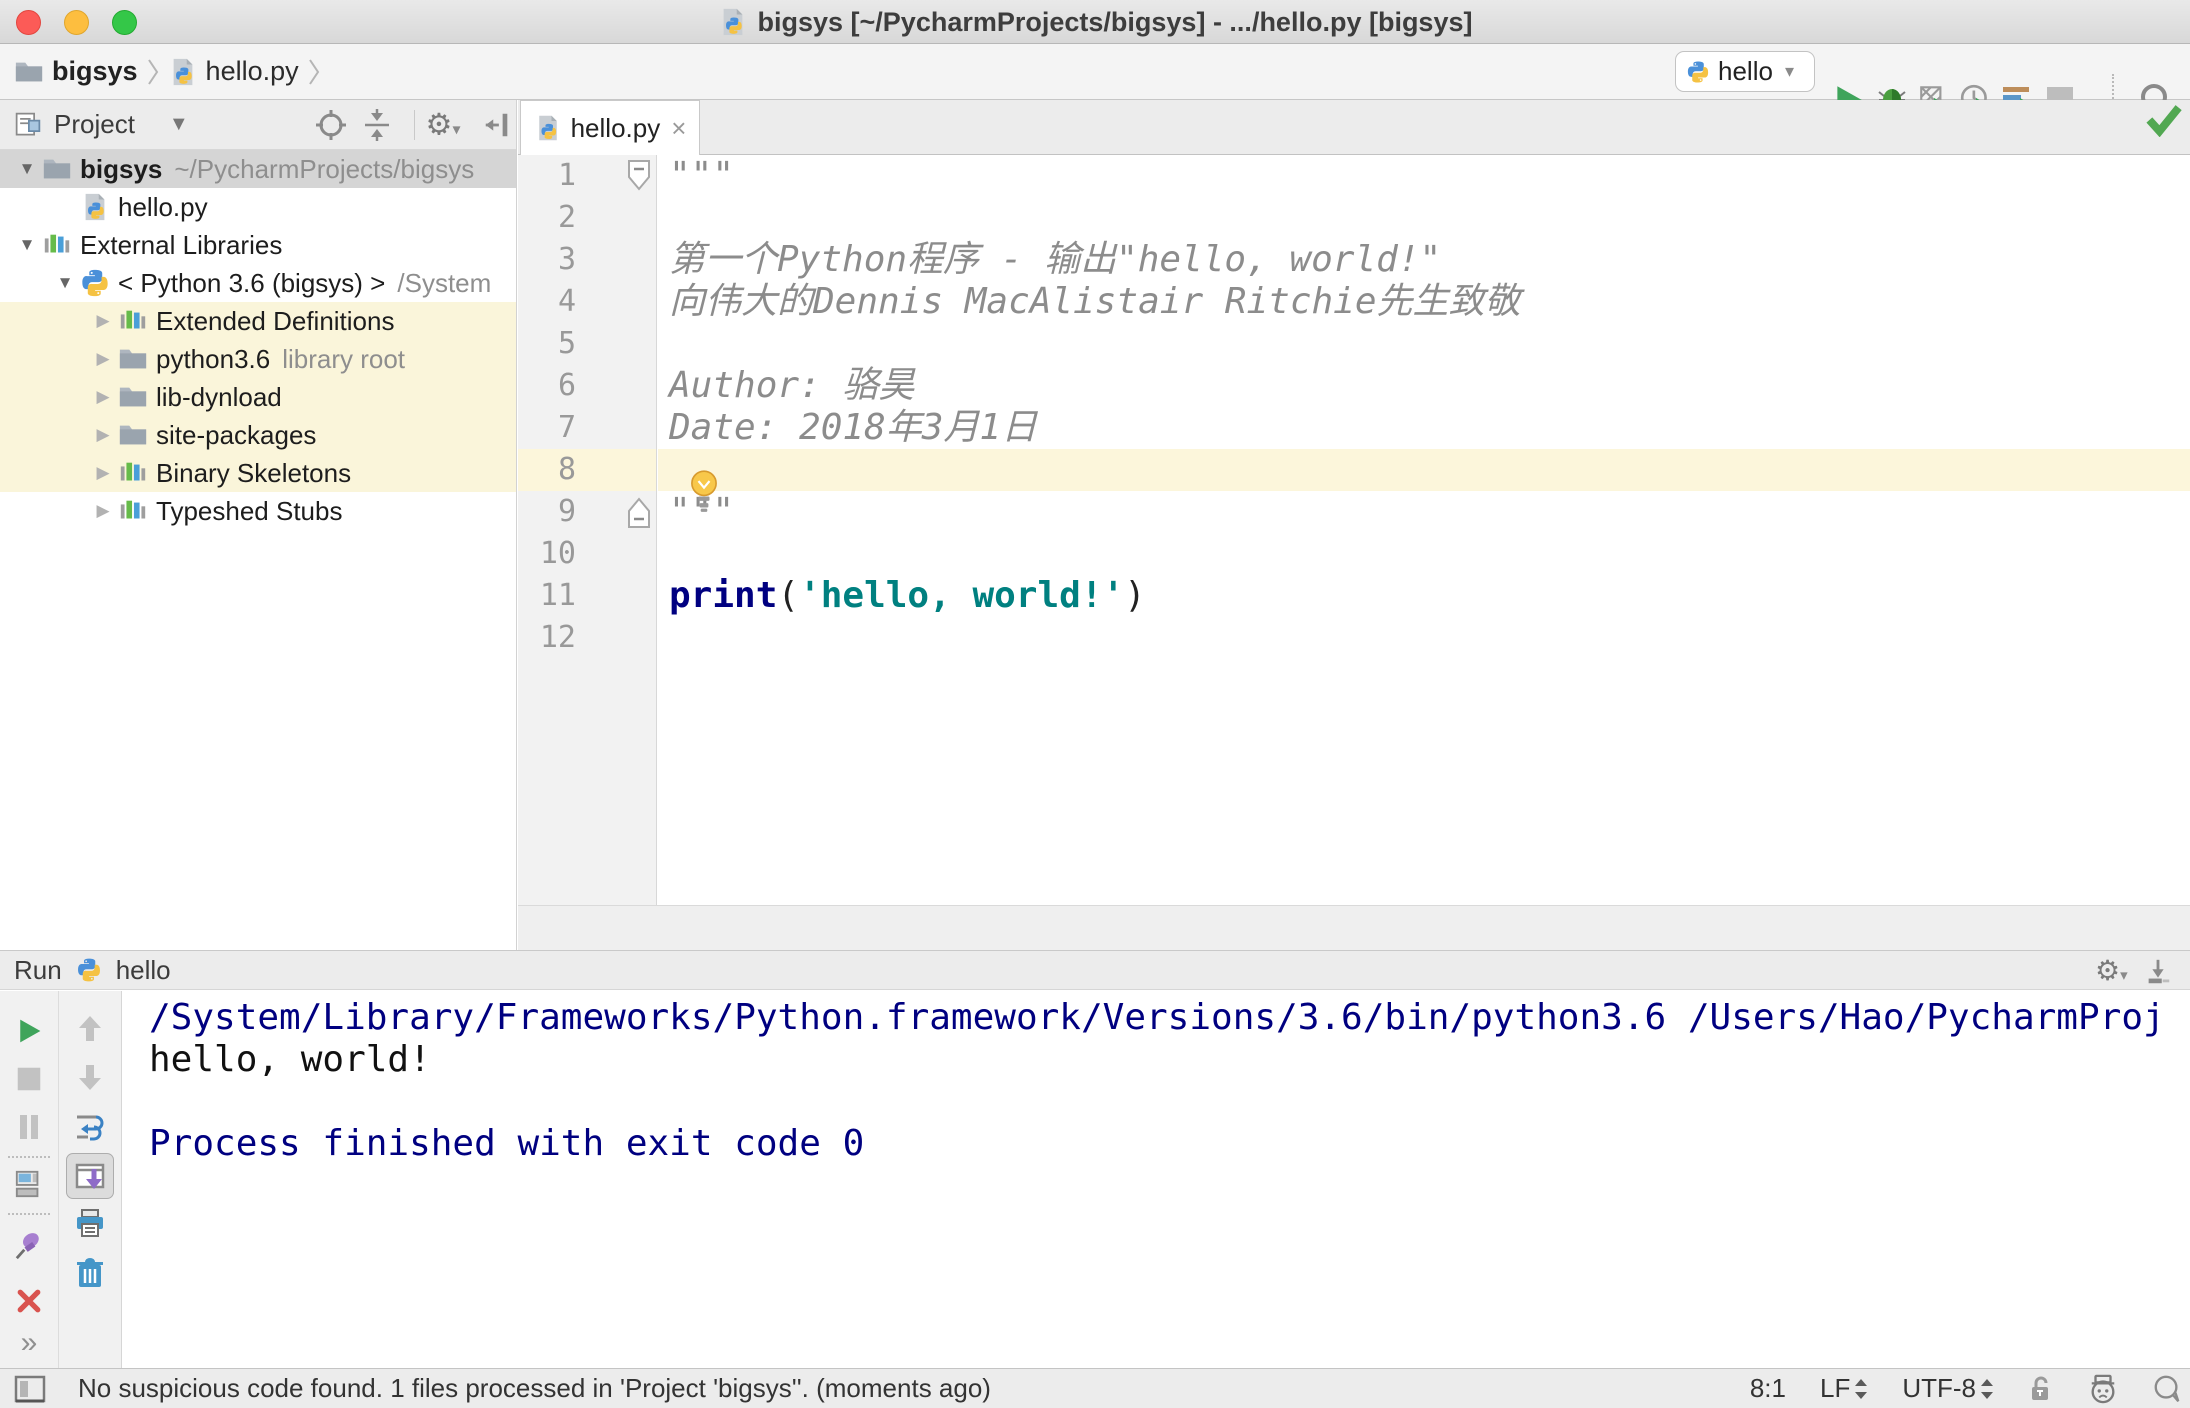  I want to click on run-tab-name: hello, so click(143, 970).